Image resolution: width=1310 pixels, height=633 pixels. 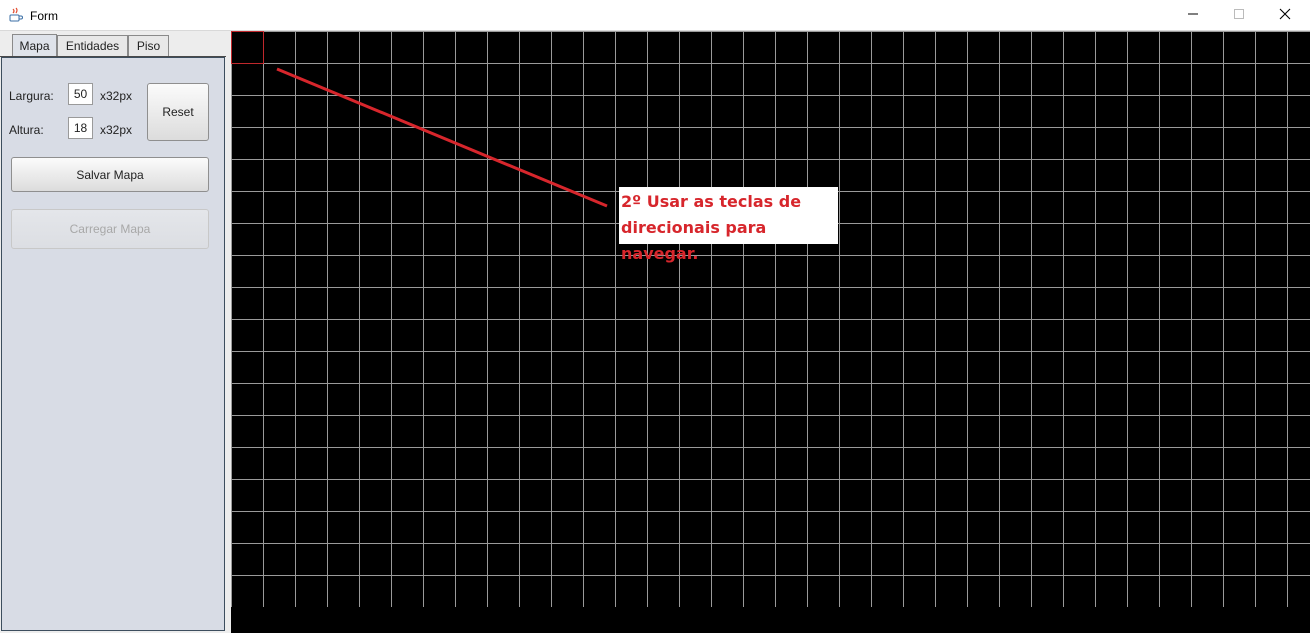 I want to click on annotation-arrow, so click(x=442, y=137).